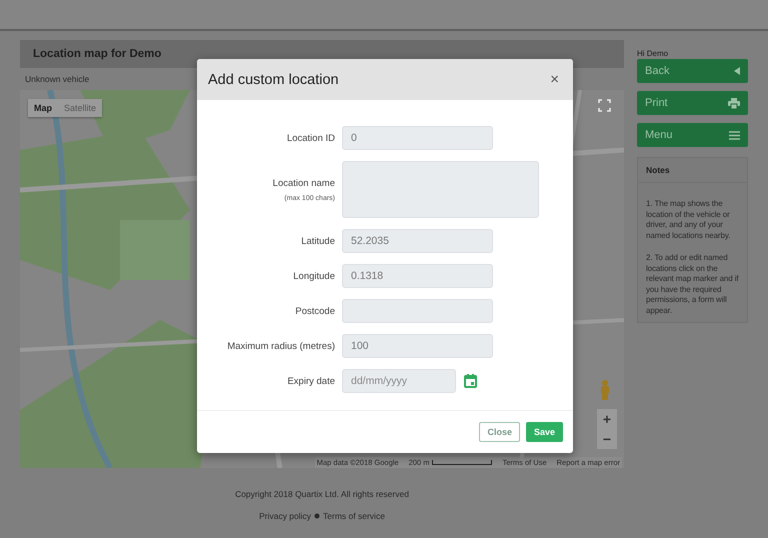  I want to click on field-label: Expiry date, so click(311, 381).